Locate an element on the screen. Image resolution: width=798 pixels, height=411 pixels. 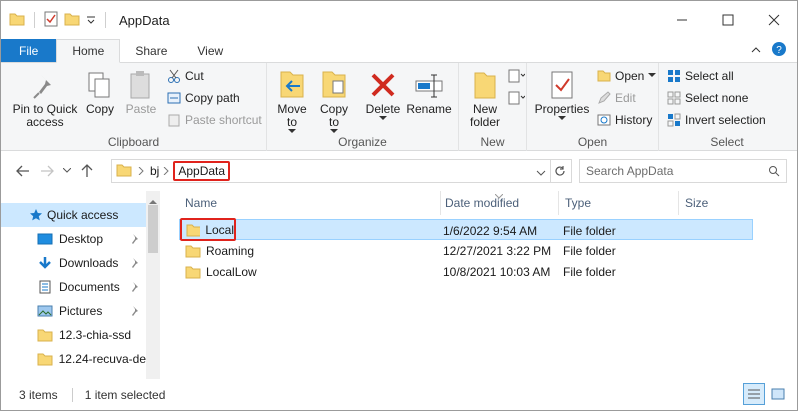
copy-path-button: Copy path is located at coordinates (203, 98).